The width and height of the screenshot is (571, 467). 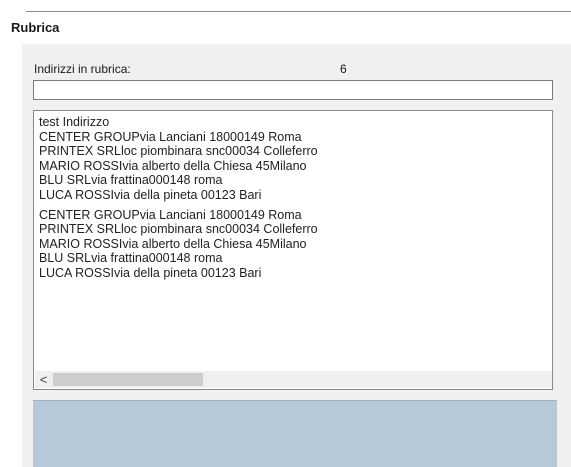 I want to click on window-title: Rubrica, so click(x=35, y=27).